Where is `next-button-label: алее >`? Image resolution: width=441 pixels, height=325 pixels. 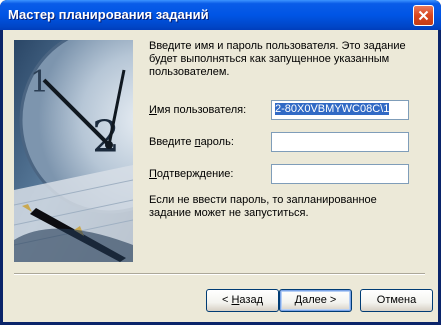
next-button-label: алее > is located at coordinates (319, 300).